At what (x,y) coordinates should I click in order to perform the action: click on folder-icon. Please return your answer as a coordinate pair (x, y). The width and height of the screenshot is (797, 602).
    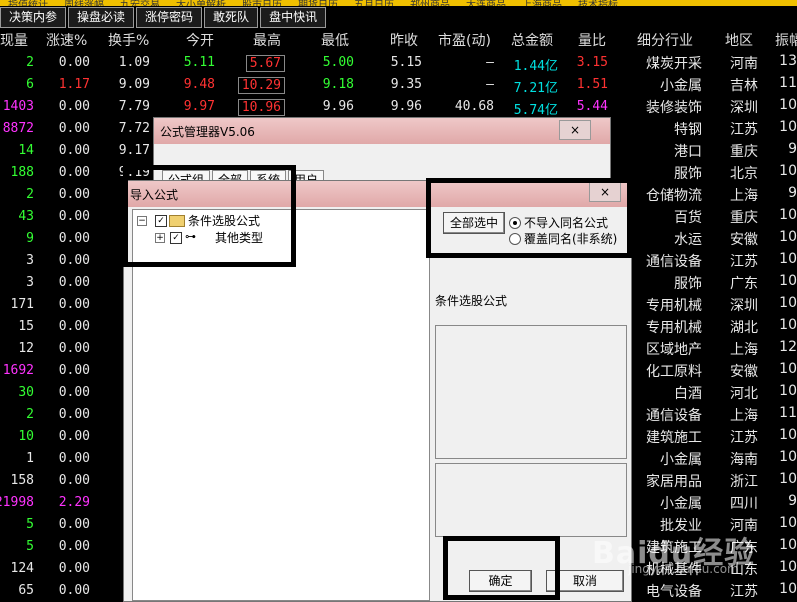
    Looking at the image, I should click on (177, 221).